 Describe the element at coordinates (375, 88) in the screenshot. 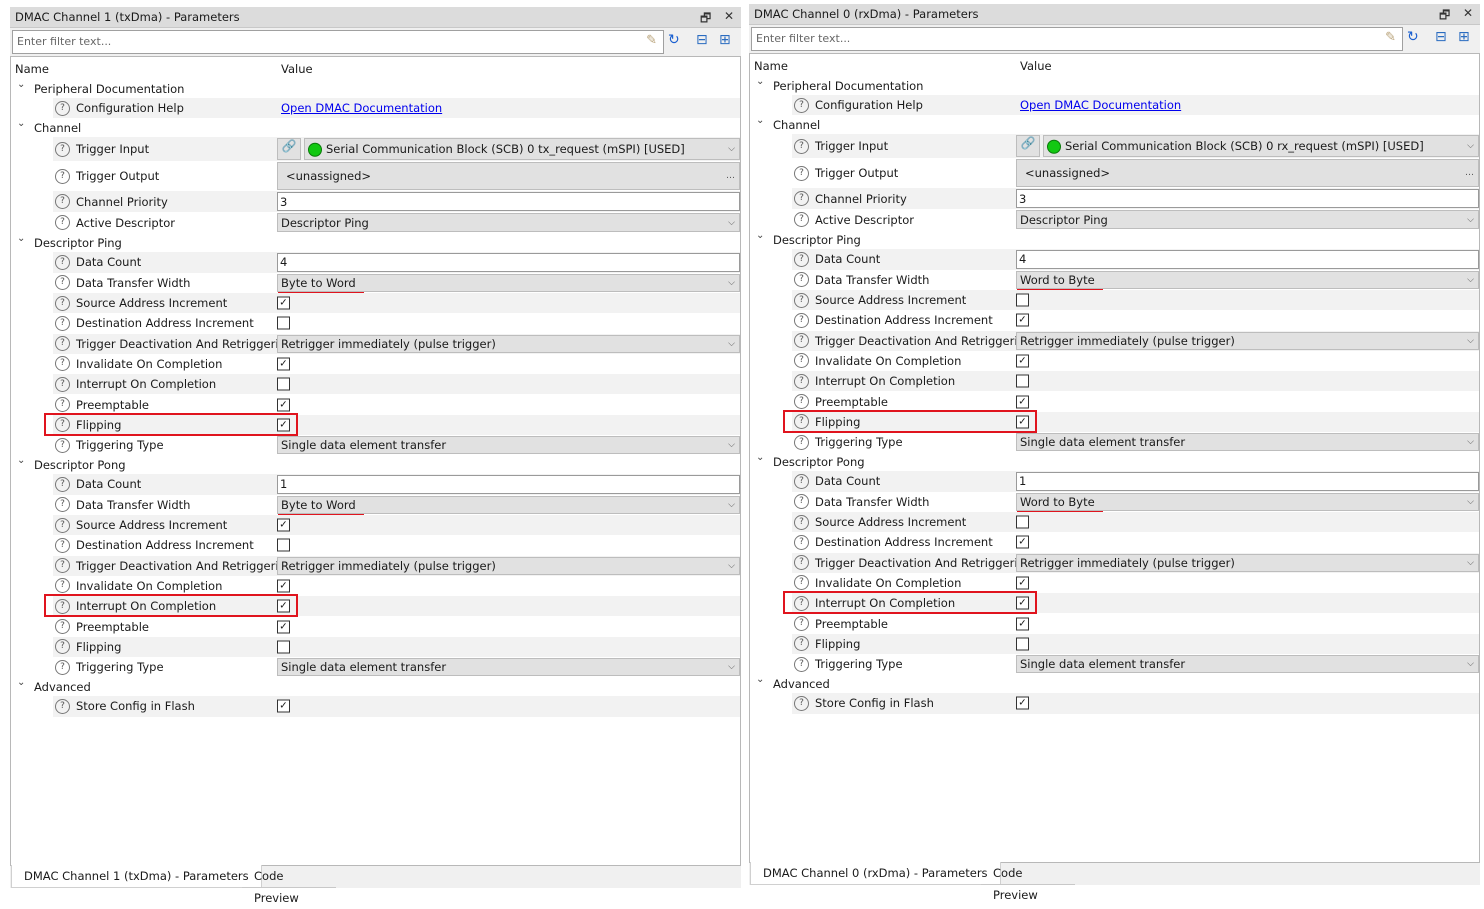

I see `tree-group: ⌄ Peripheral Documentation` at that location.